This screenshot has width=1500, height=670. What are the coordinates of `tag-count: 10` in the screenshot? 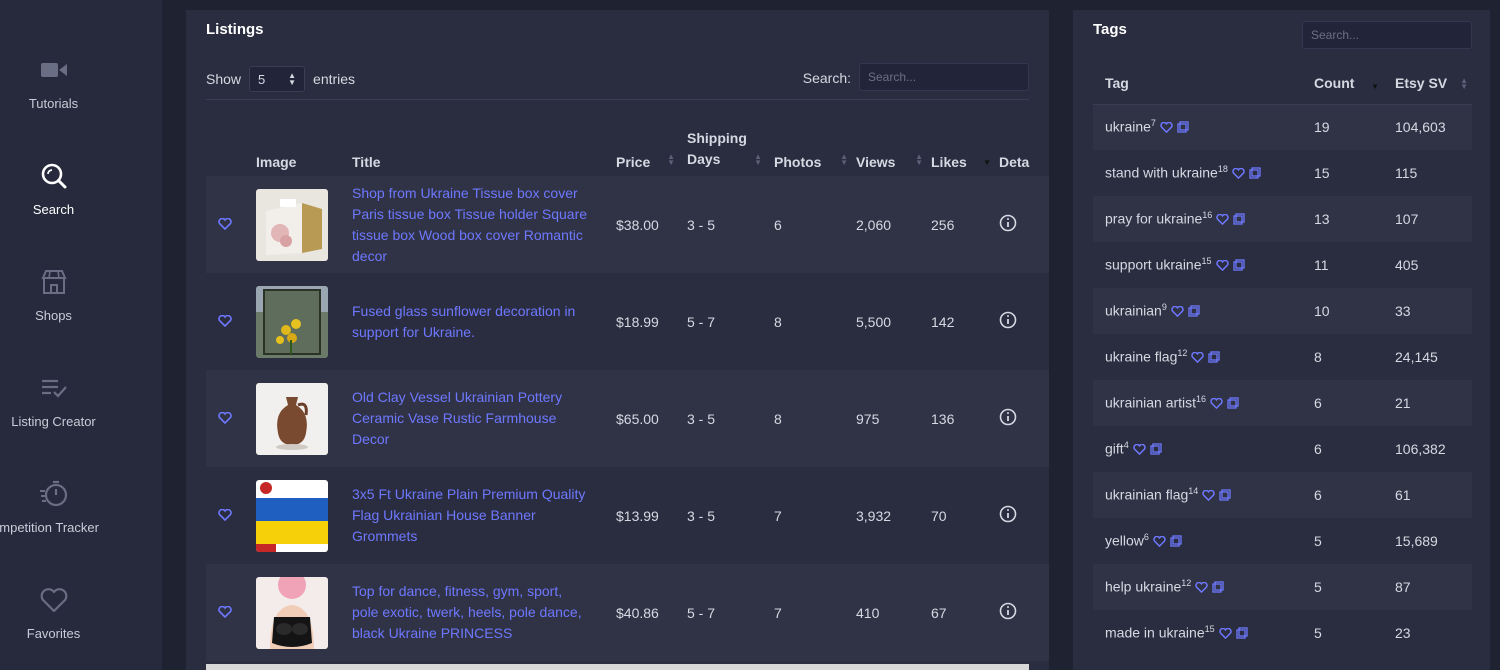 It's located at (1322, 311).